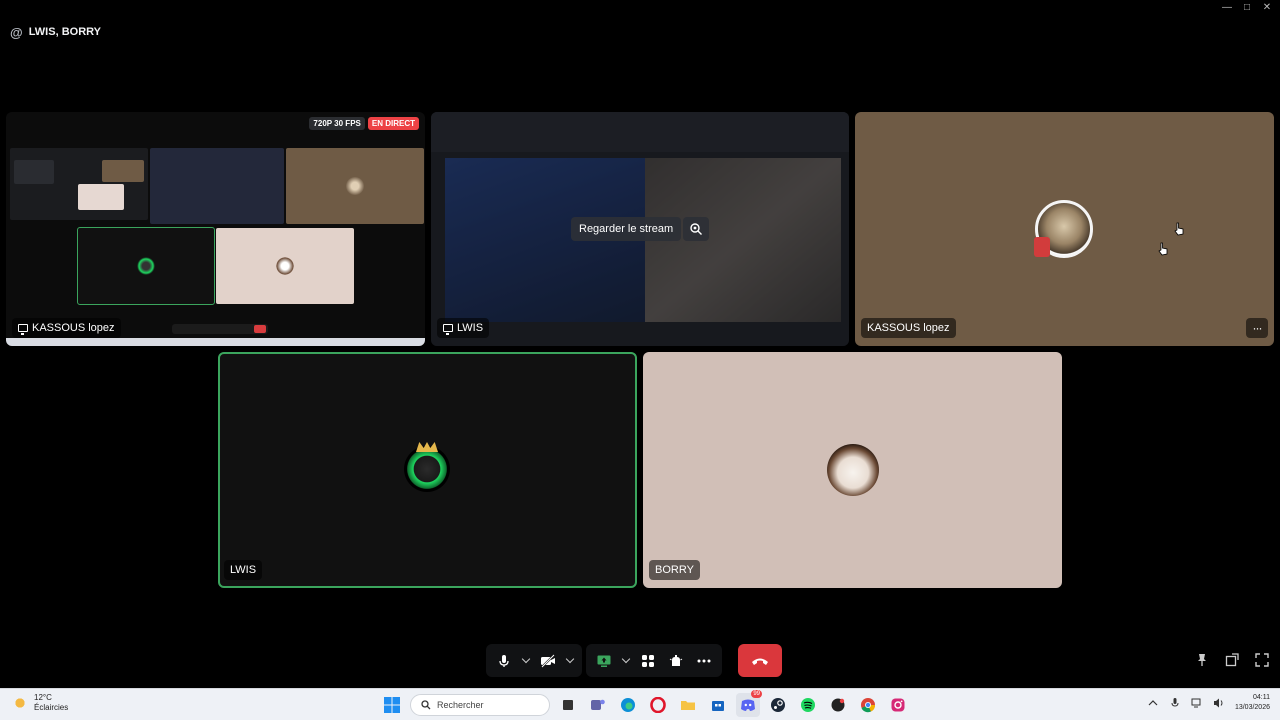  I want to click on microphone-button, so click(504, 661).